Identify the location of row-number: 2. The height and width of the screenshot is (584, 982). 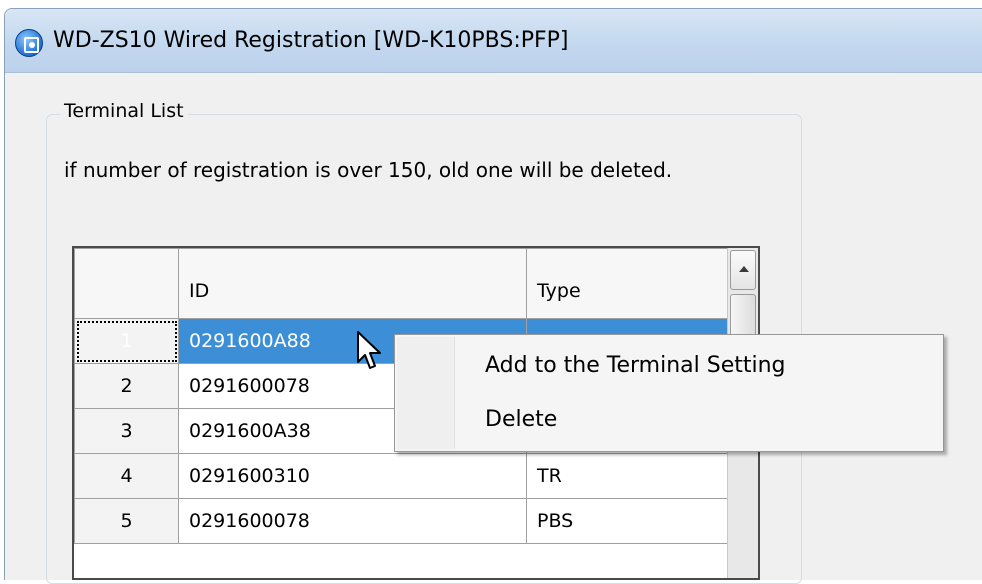
(126, 386).